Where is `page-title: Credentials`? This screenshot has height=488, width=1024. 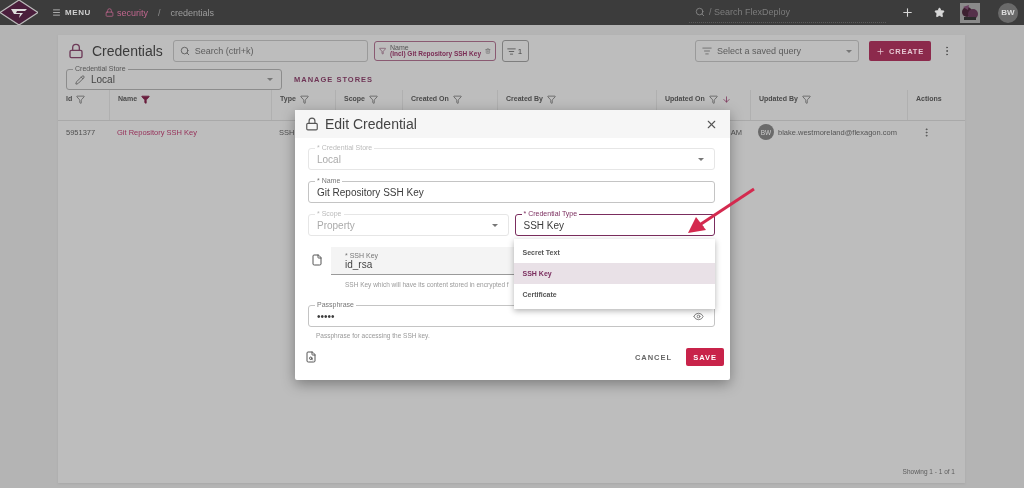 page-title: Credentials is located at coordinates (127, 51).